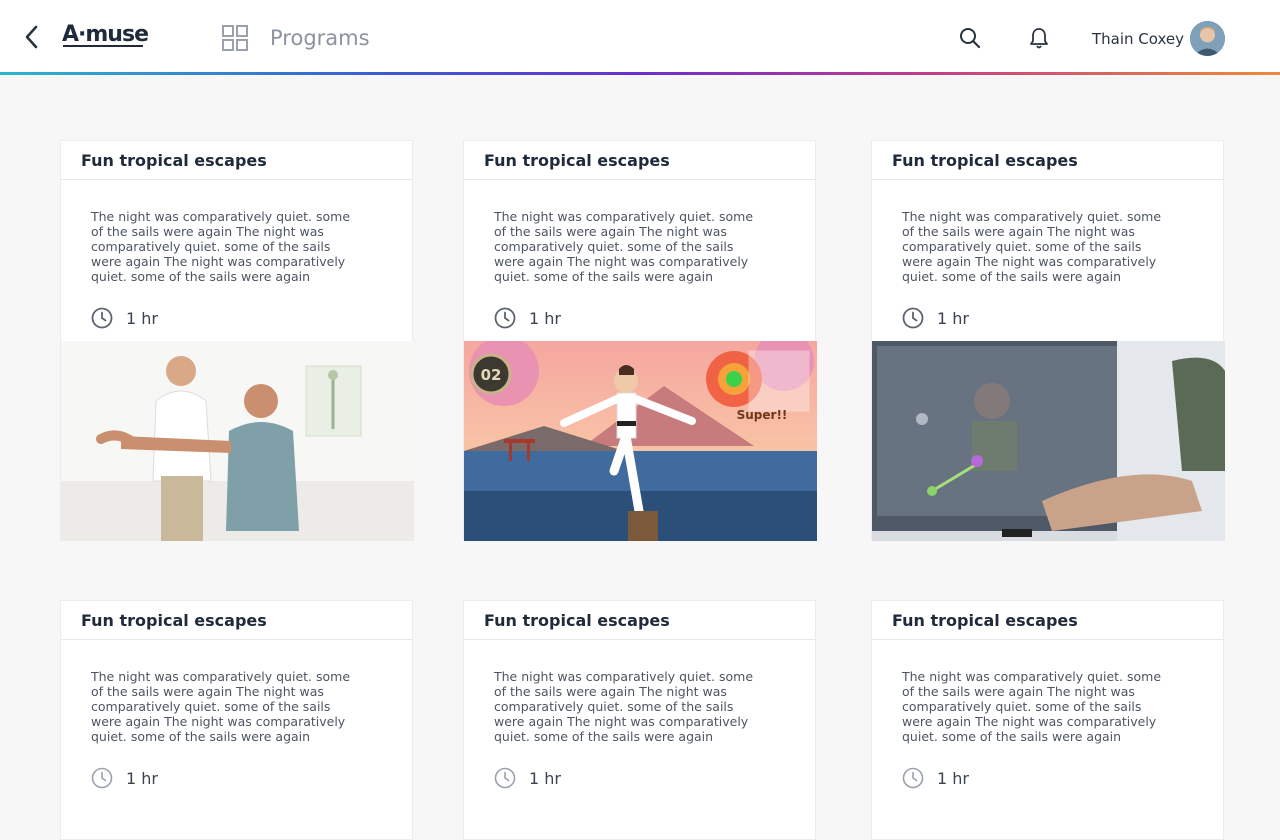  I want to click on bell-icon, so click(1039, 38).